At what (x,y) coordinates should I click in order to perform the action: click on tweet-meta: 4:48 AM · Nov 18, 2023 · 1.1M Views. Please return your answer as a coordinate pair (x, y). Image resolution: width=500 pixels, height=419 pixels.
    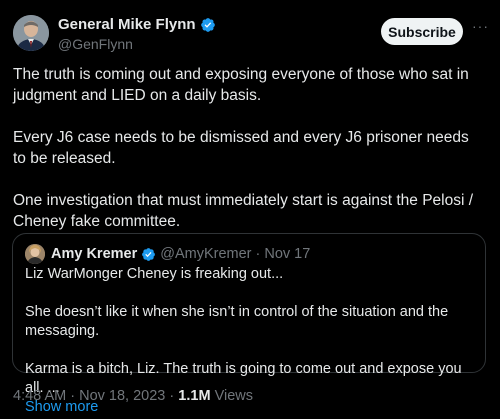
    Looking at the image, I should click on (133, 396).